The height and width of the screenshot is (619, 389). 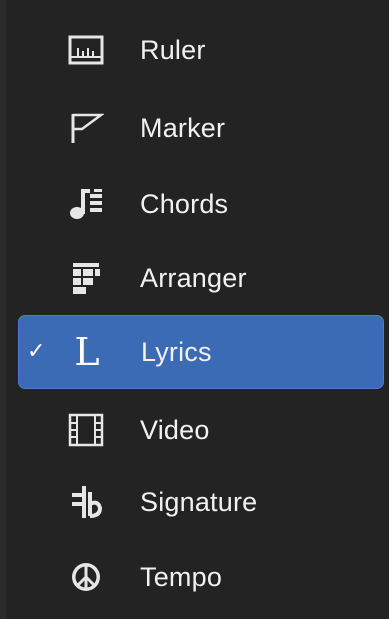 I want to click on arranger-icon, so click(x=86, y=278).